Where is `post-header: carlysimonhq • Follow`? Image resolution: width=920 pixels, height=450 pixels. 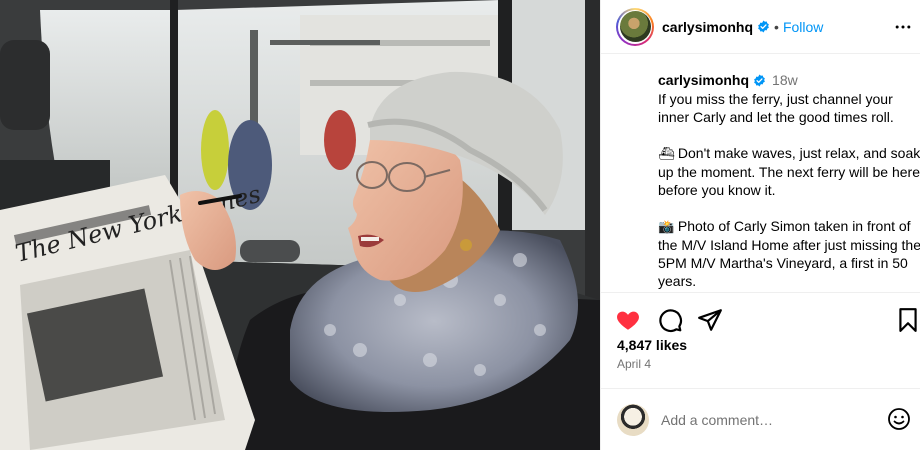
post-header: carlysimonhq • Follow is located at coordinates (760, 27).